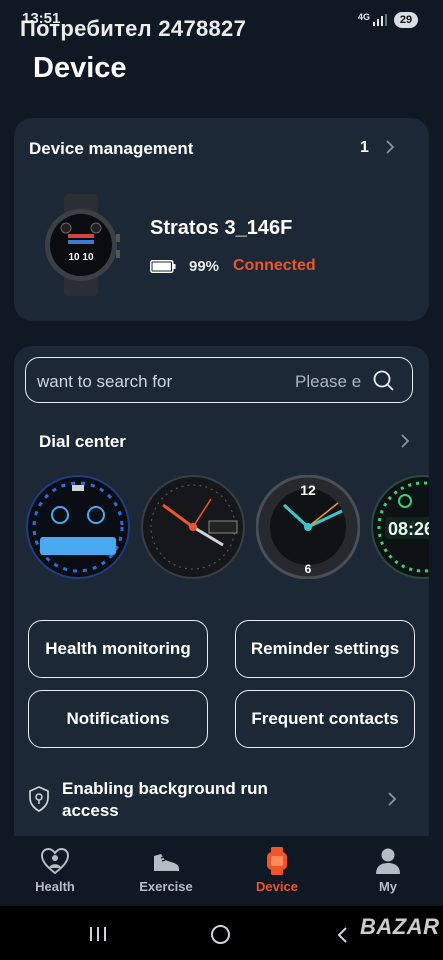  I want to click on device-name: Stratos 3_146F, so click(221, 228).